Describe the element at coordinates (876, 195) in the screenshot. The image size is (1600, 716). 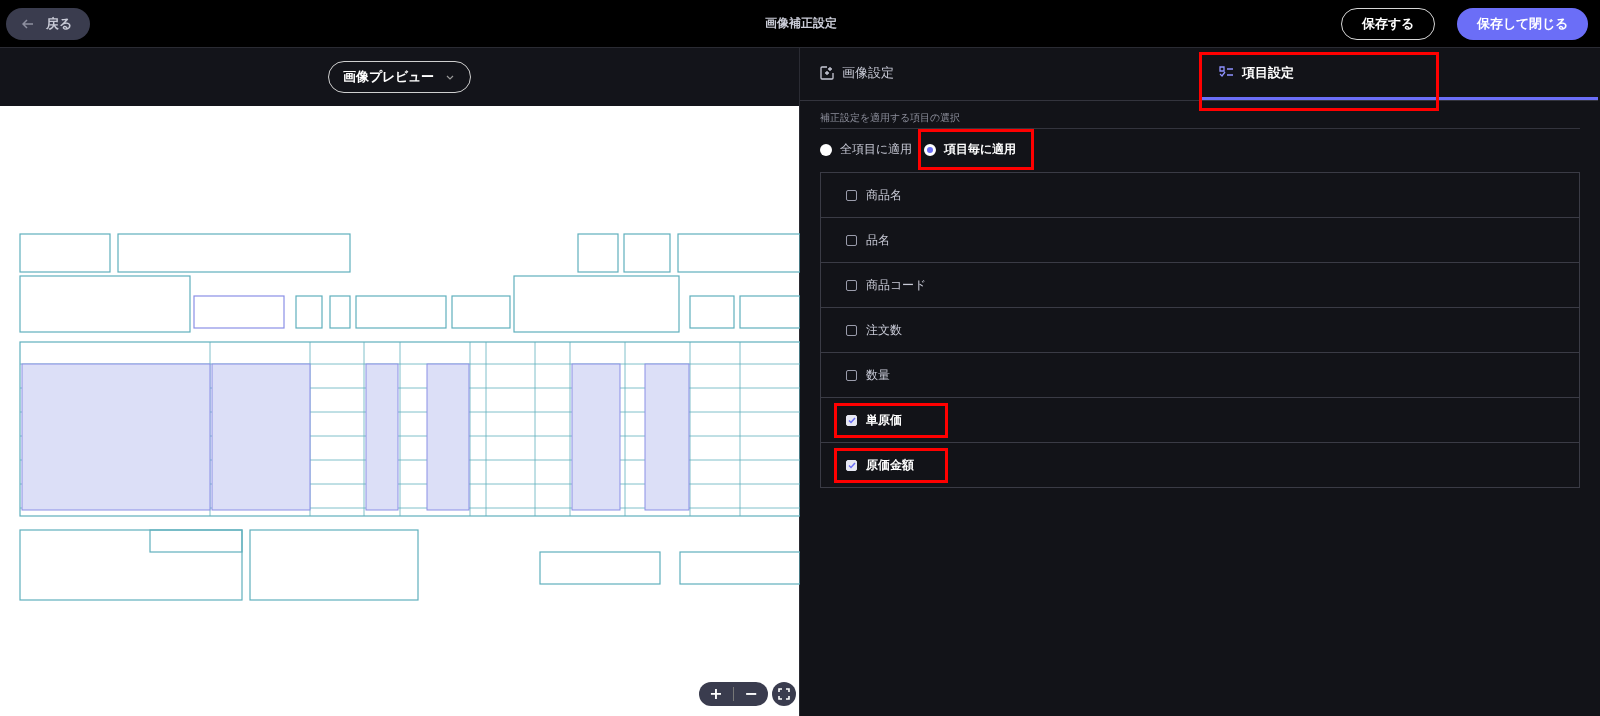
I see `item-checkbox: 商品名` at that location.